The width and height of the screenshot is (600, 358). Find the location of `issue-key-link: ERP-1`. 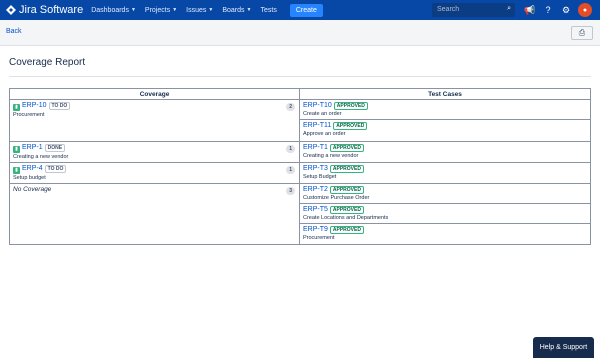

issue-key-link: ERP-1 is located at coordinates (32, 147).